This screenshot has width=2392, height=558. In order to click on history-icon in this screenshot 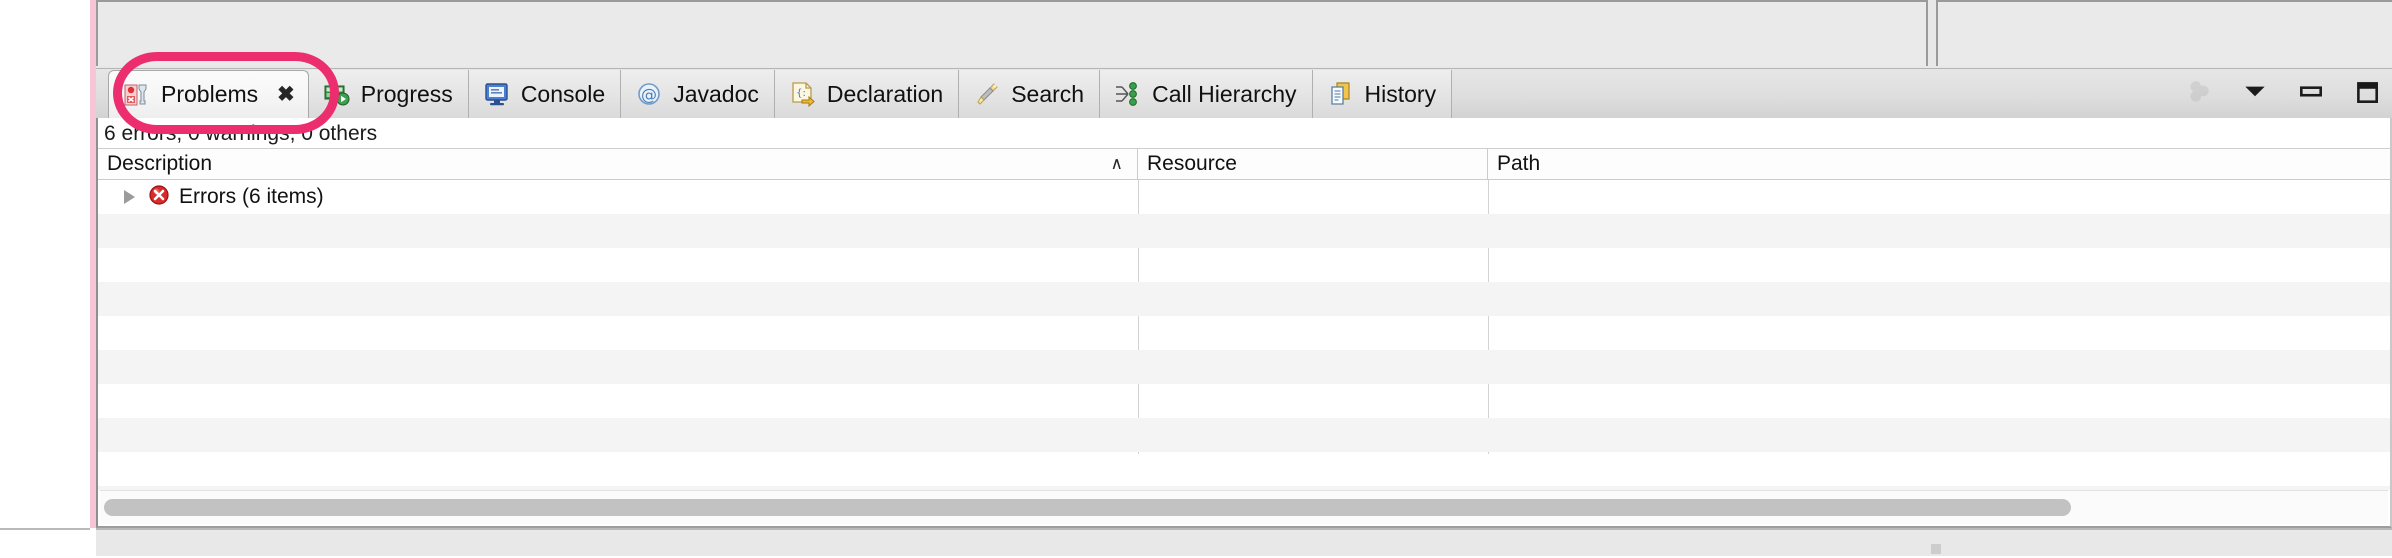, I will do `click(1341, 94)`.